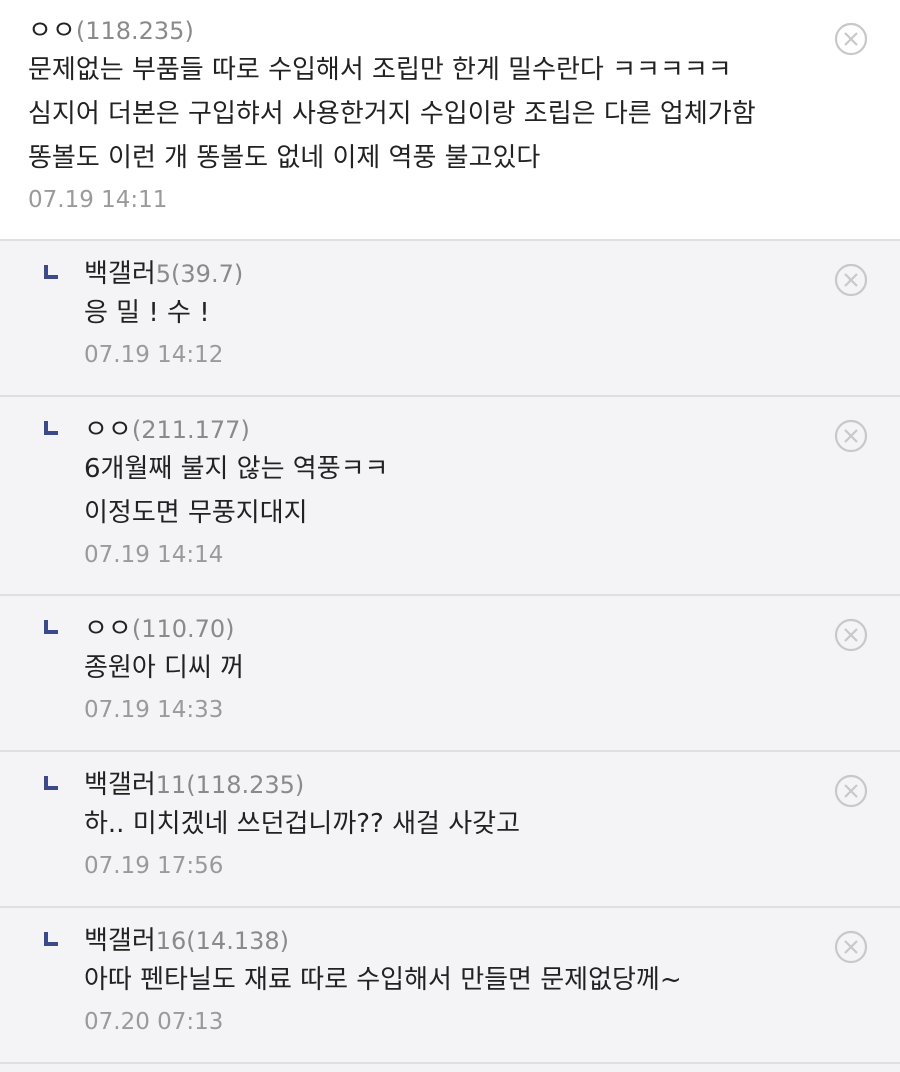 The width and height of the screenshot is (900, 1072). What do you see at coordinates (154, 555) in the screenshot?
I see `comment-date: 07.19 14:14` at bounding box center [154, 555].